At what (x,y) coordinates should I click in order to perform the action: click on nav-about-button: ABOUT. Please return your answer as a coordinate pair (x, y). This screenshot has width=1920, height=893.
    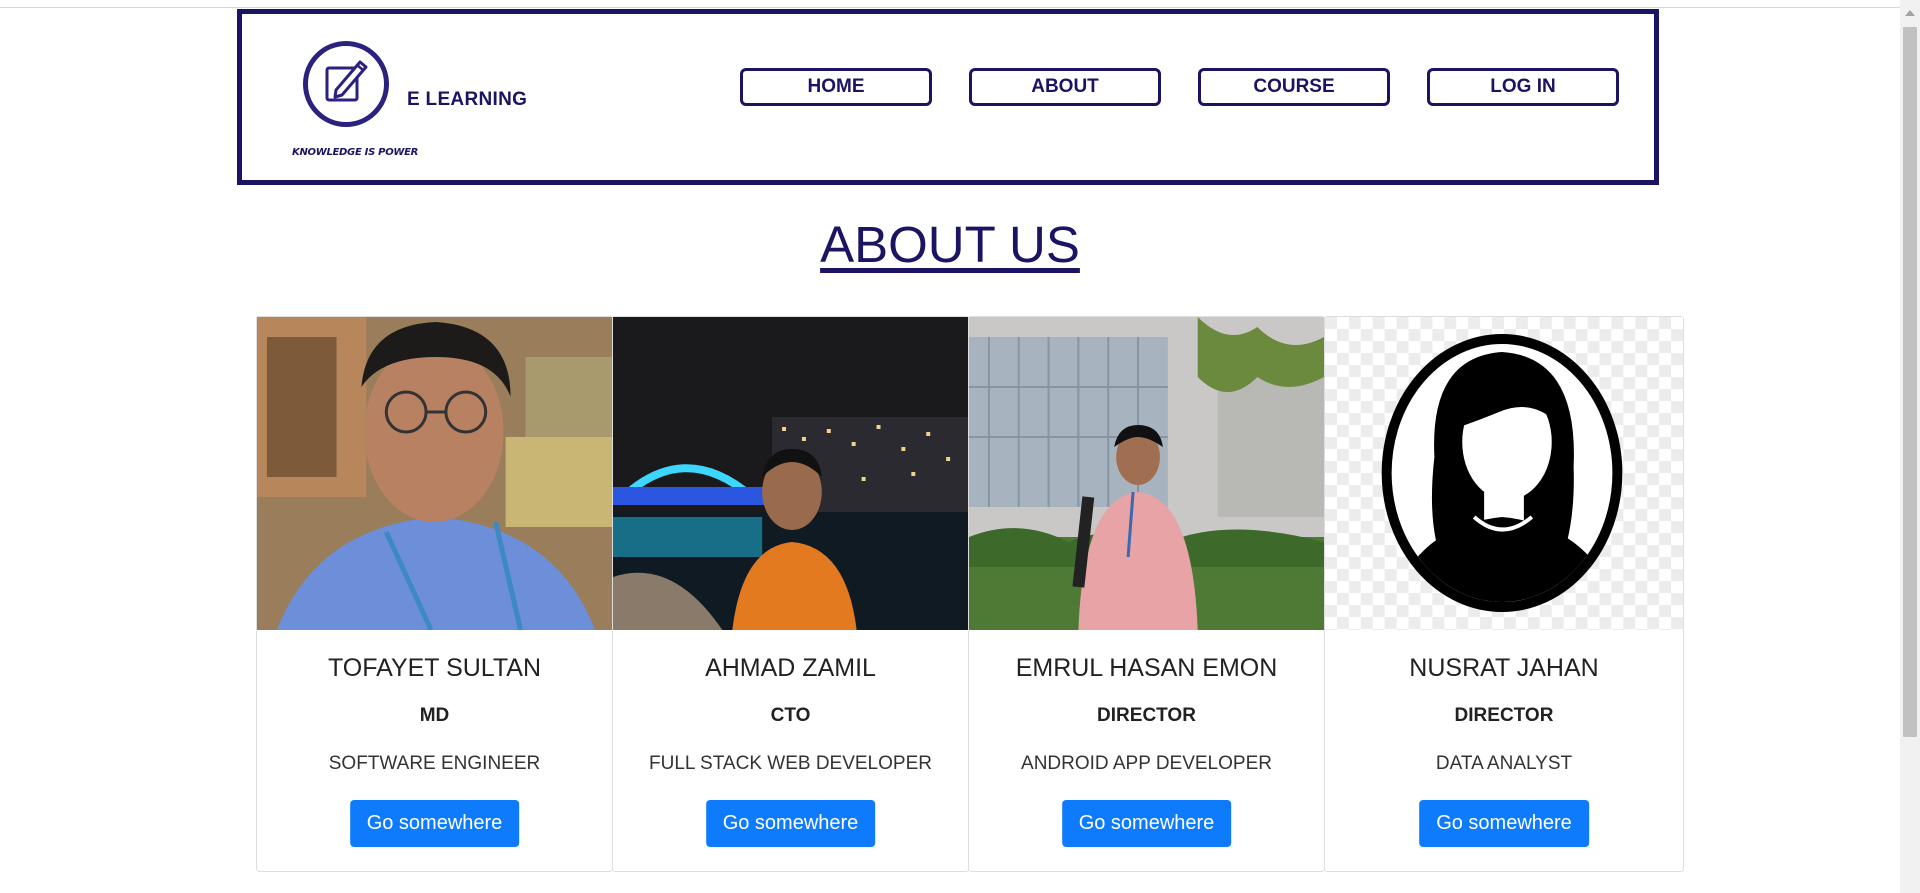
    Looking at the image, I should click on (1065, 87).